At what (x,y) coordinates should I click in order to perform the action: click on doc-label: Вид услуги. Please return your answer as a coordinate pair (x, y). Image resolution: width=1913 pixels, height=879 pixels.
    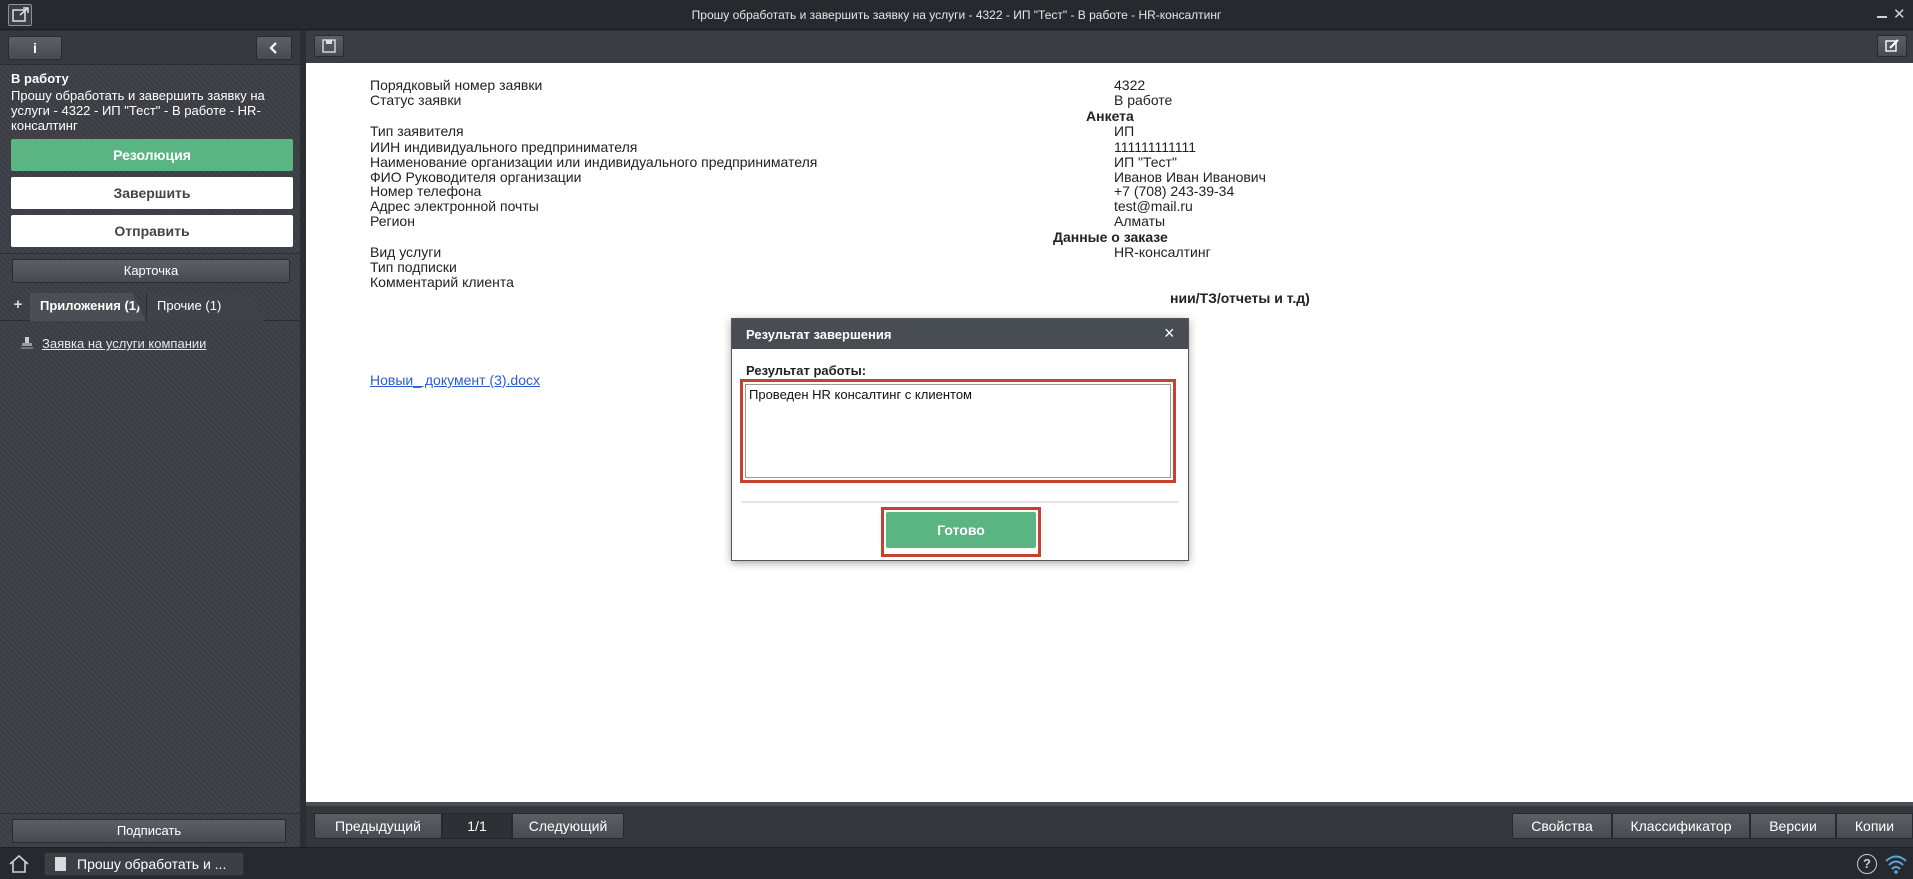
    Looking at the image, I should click on (406, 252).